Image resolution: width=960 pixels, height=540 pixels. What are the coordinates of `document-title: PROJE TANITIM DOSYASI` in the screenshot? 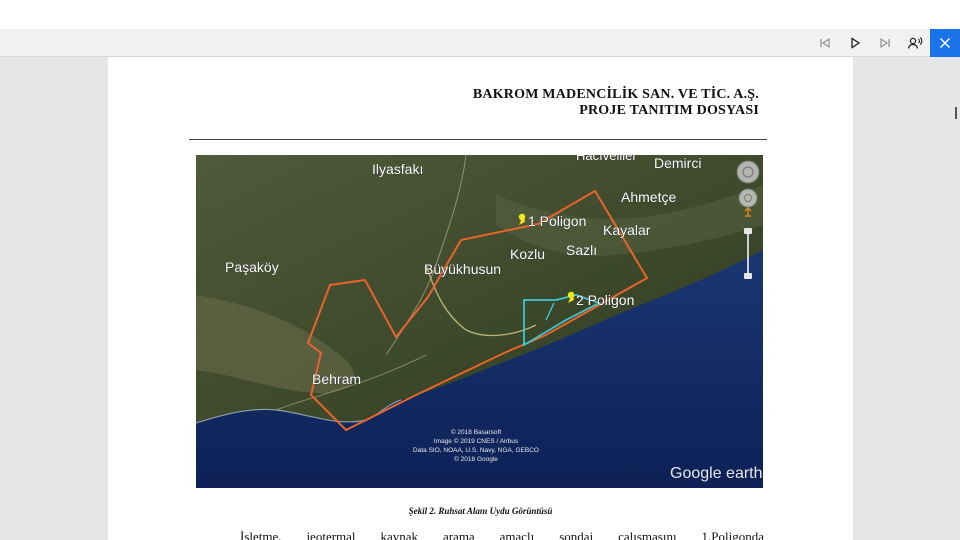 It's located at (669, 110).